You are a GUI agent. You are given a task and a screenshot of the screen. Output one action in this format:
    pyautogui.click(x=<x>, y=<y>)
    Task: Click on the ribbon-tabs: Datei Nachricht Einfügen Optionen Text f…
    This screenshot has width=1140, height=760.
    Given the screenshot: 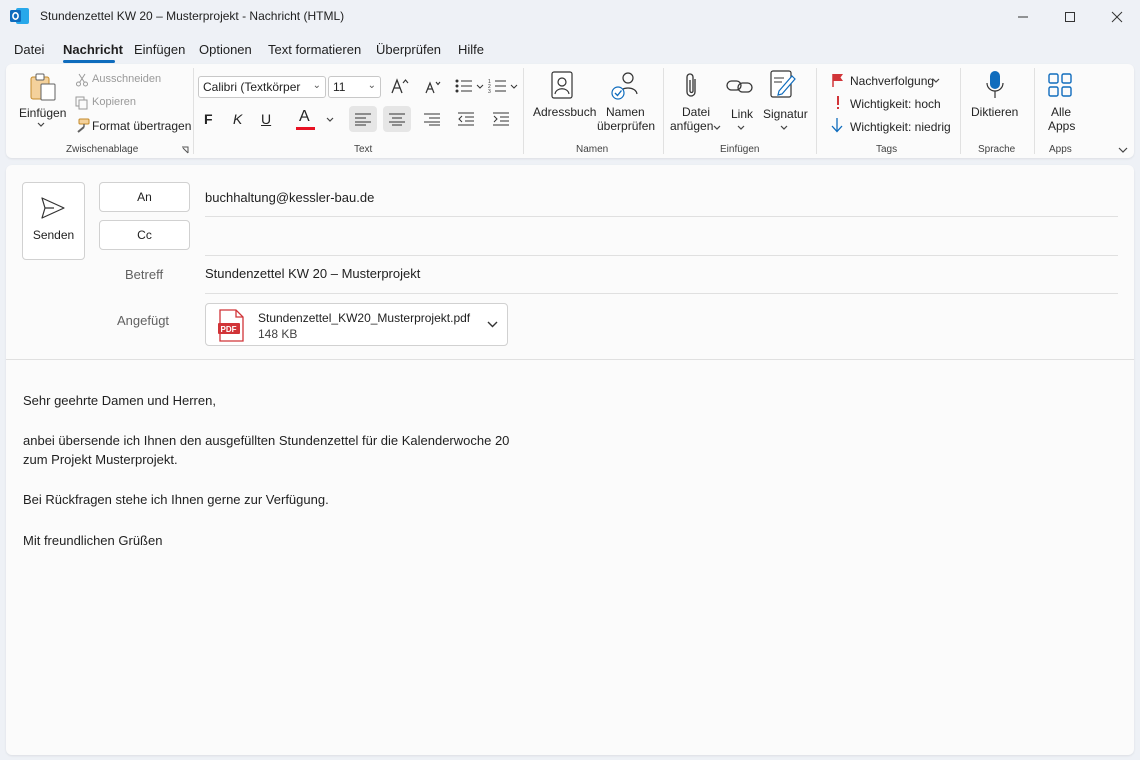 What is the action you would take?
    pyautogui.click(x=570, y=50)
    